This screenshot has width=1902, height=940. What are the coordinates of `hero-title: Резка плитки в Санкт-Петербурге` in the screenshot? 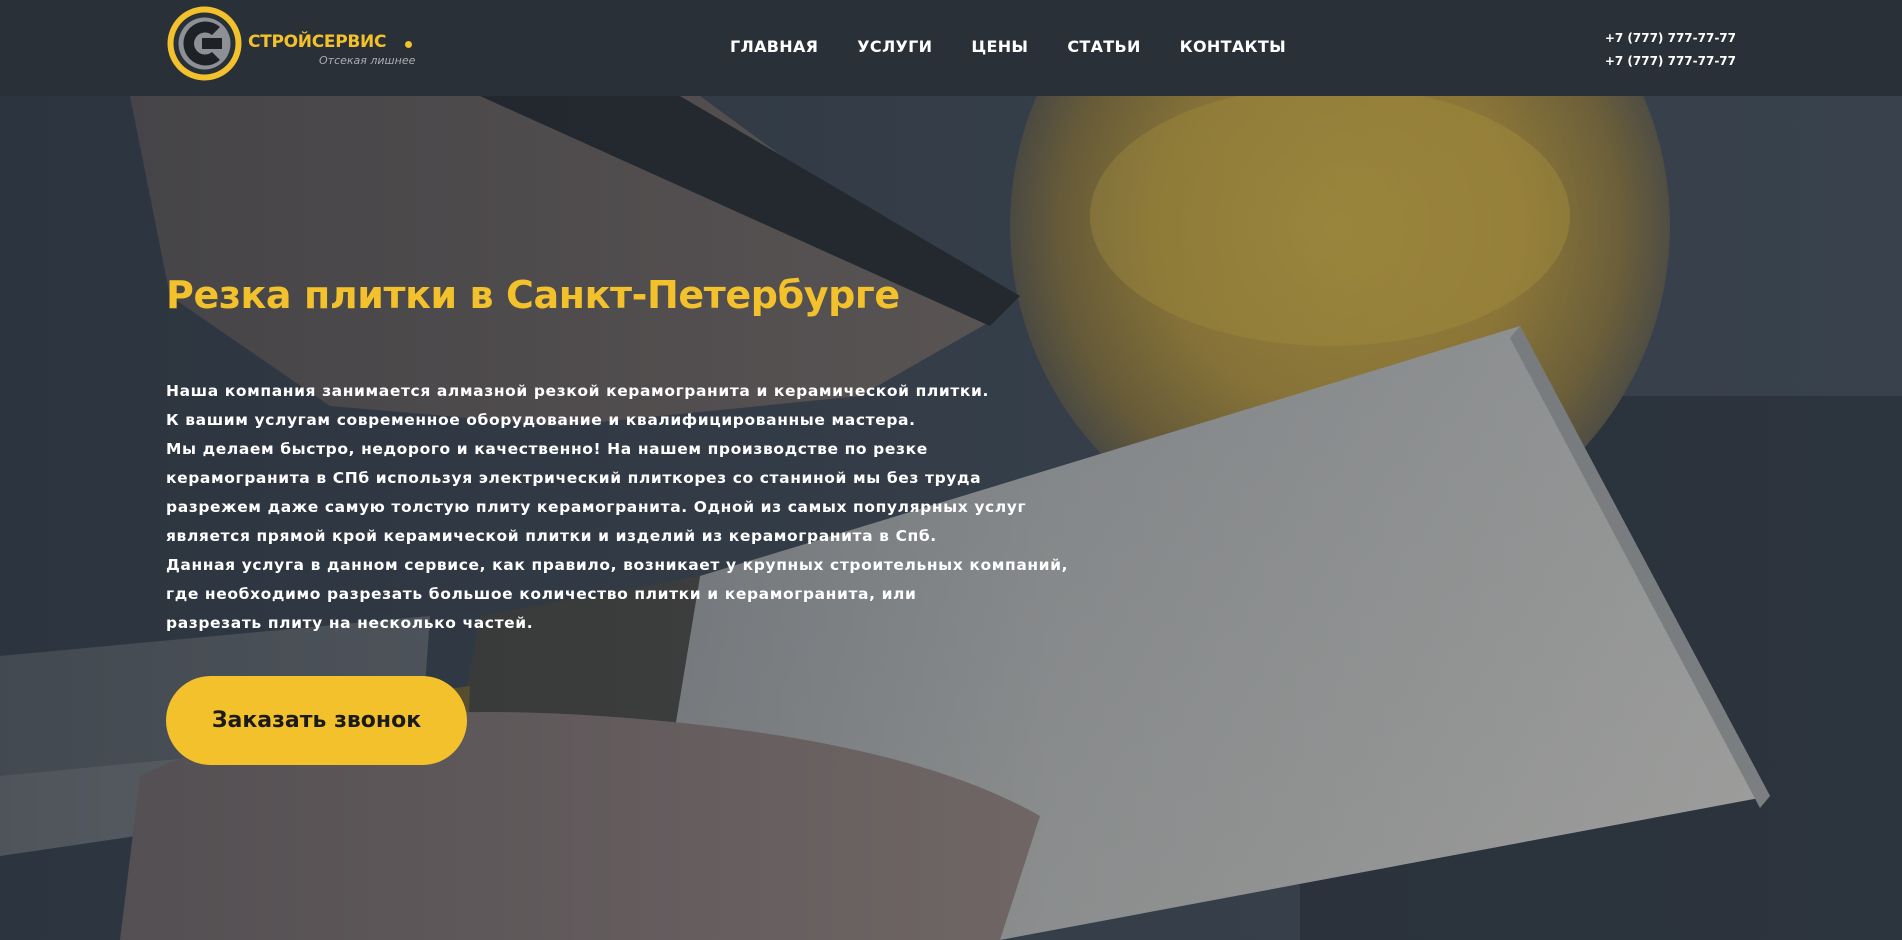 It's located at (533, 295).